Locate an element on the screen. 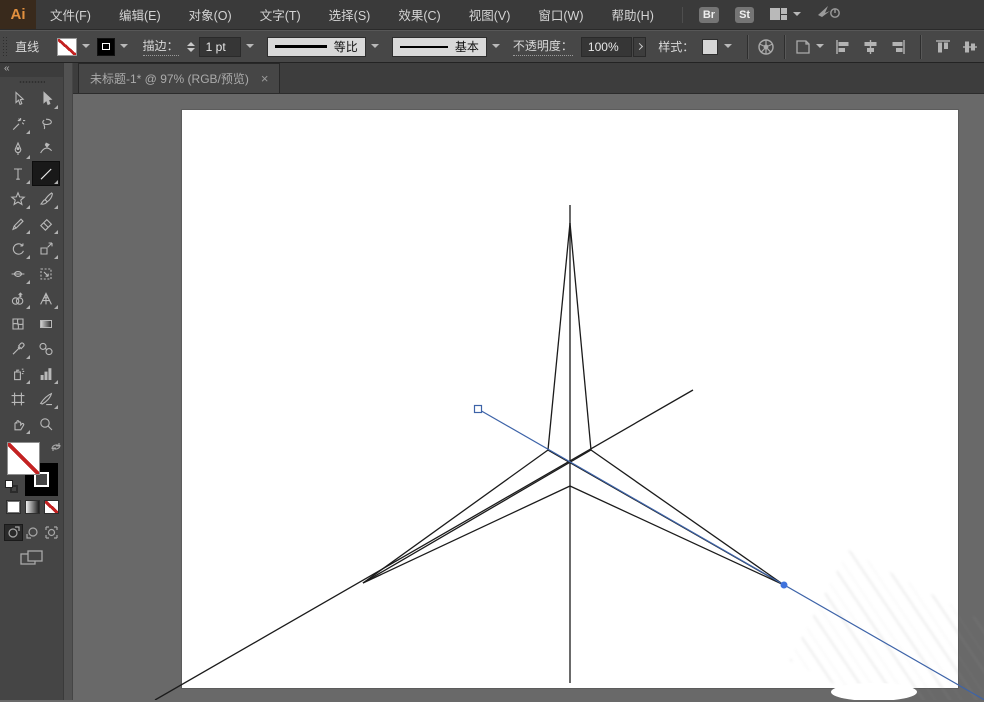 The width and height of the screenshot is (984, 702). magic-wand-tool is located at coordinates (18, 123).